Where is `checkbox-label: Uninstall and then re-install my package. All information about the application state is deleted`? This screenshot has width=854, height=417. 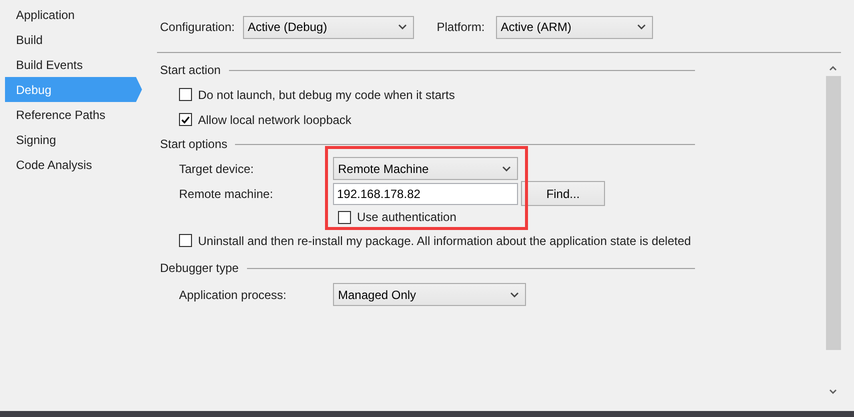 checkbox-label: Uninstall and then re-install my package. All information about the application state is deleted is located at coordinates (444, 241).